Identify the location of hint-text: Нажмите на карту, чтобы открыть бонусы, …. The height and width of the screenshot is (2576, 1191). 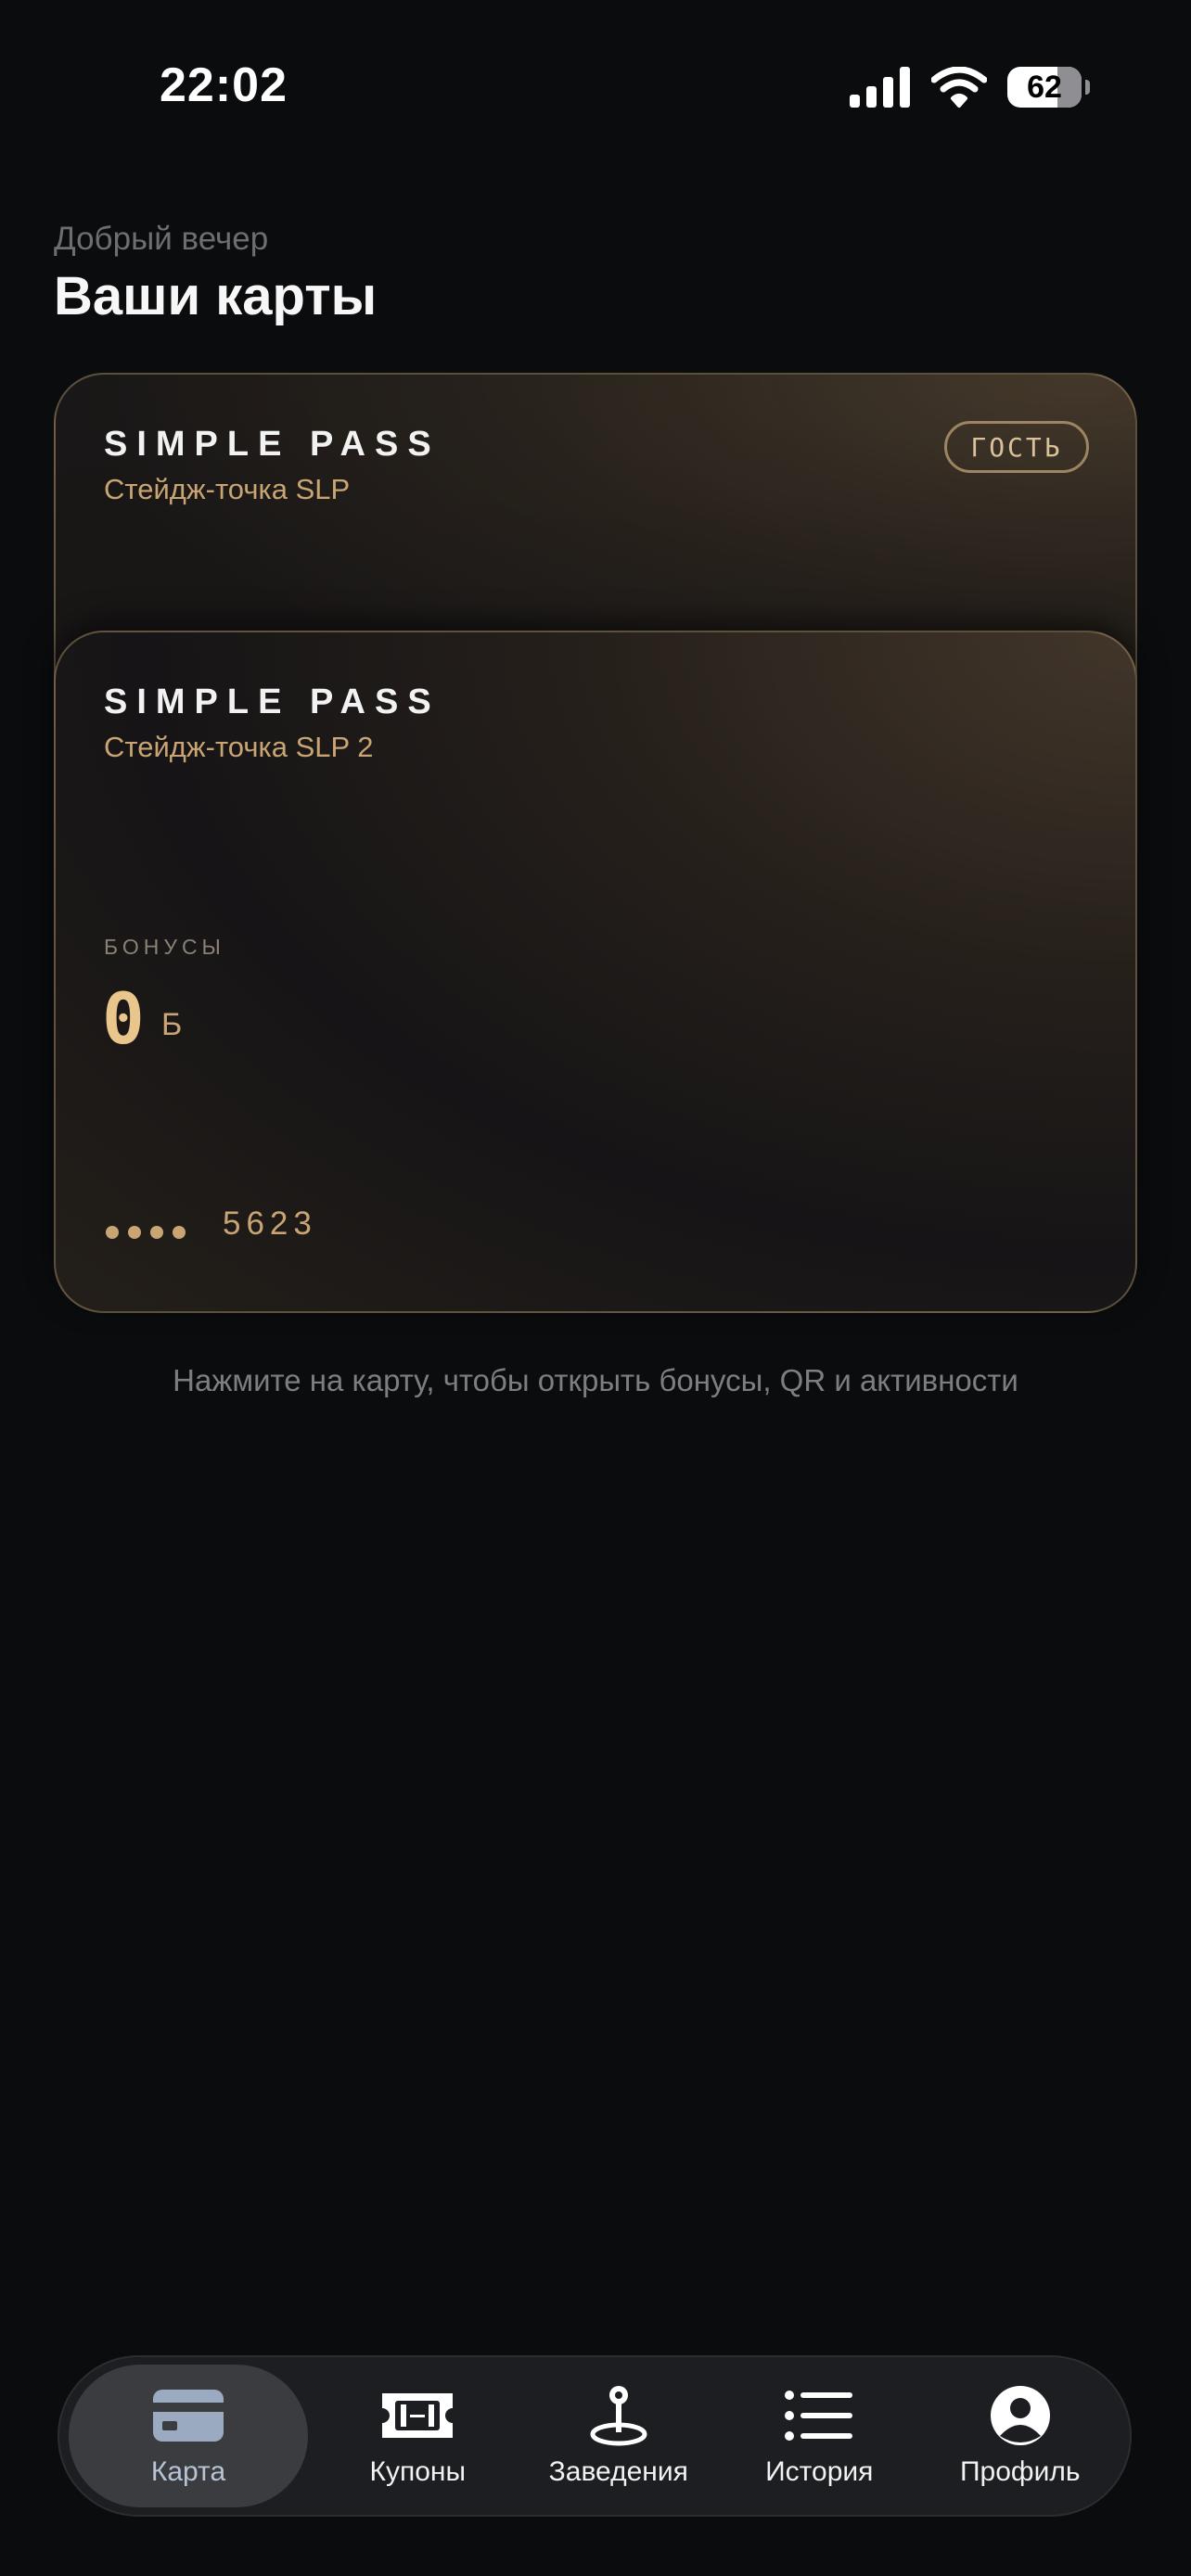
(595, 1380).